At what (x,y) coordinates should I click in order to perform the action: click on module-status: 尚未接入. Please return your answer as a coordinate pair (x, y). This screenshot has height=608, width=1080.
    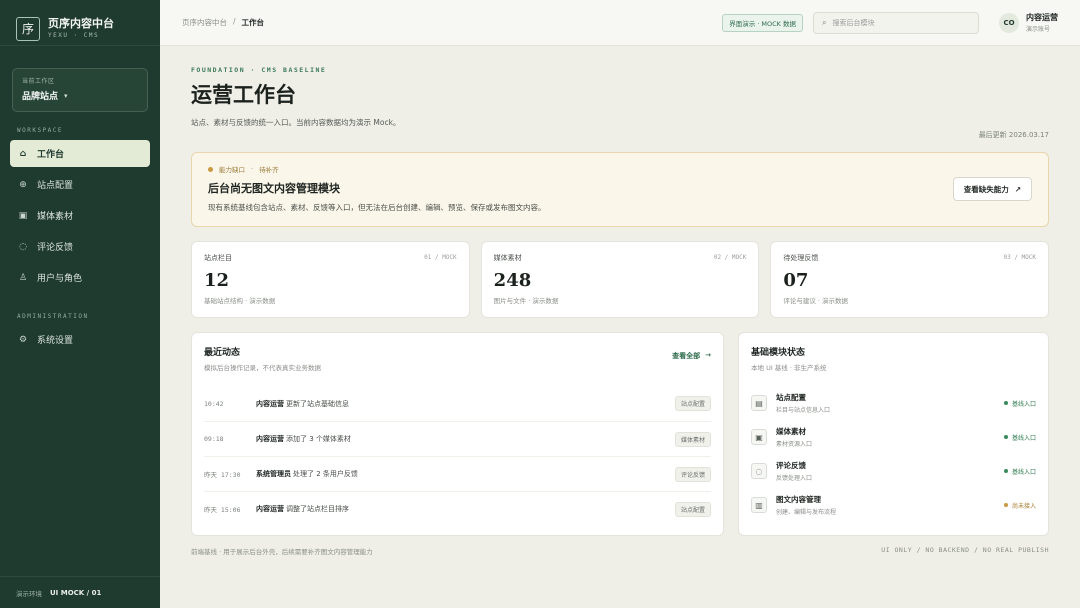
    Looking at the image, I should click on (1019, 505).